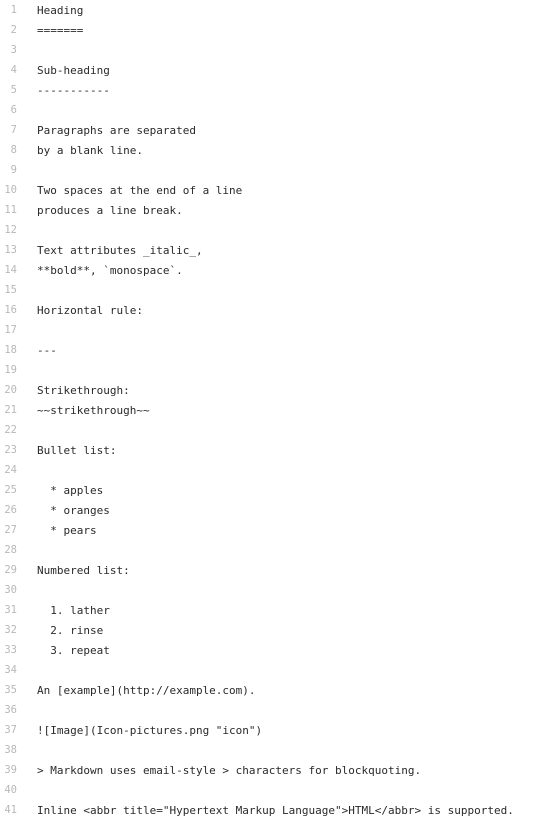 Image resolution: width=543 pixels, height=820 pixels. Describe the element at coordinates (10, 650) in the screenshot. I see `line-number: 33` at that location.